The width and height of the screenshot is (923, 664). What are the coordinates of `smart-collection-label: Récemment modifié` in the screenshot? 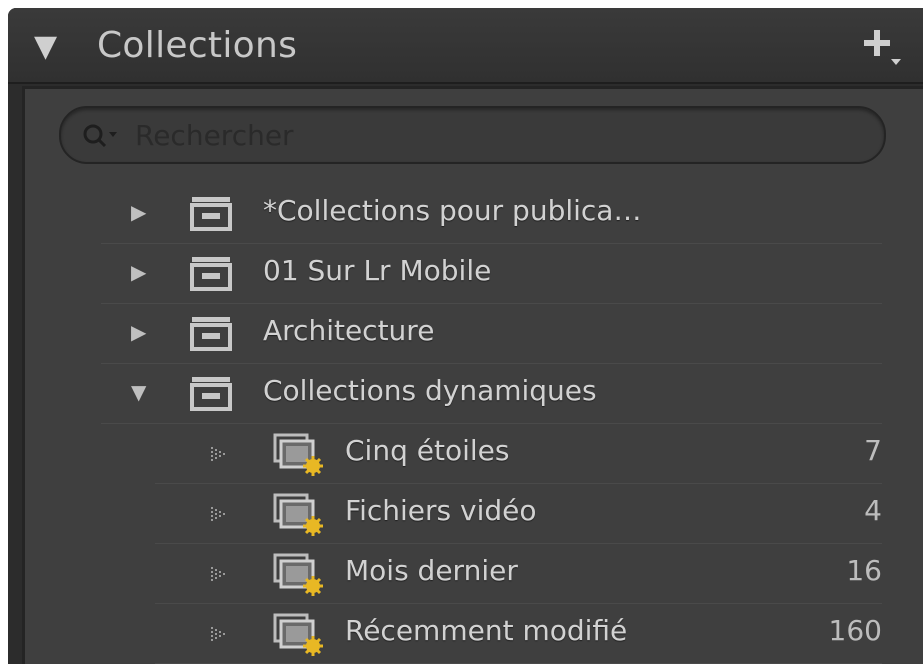 It's located at (486, 630).